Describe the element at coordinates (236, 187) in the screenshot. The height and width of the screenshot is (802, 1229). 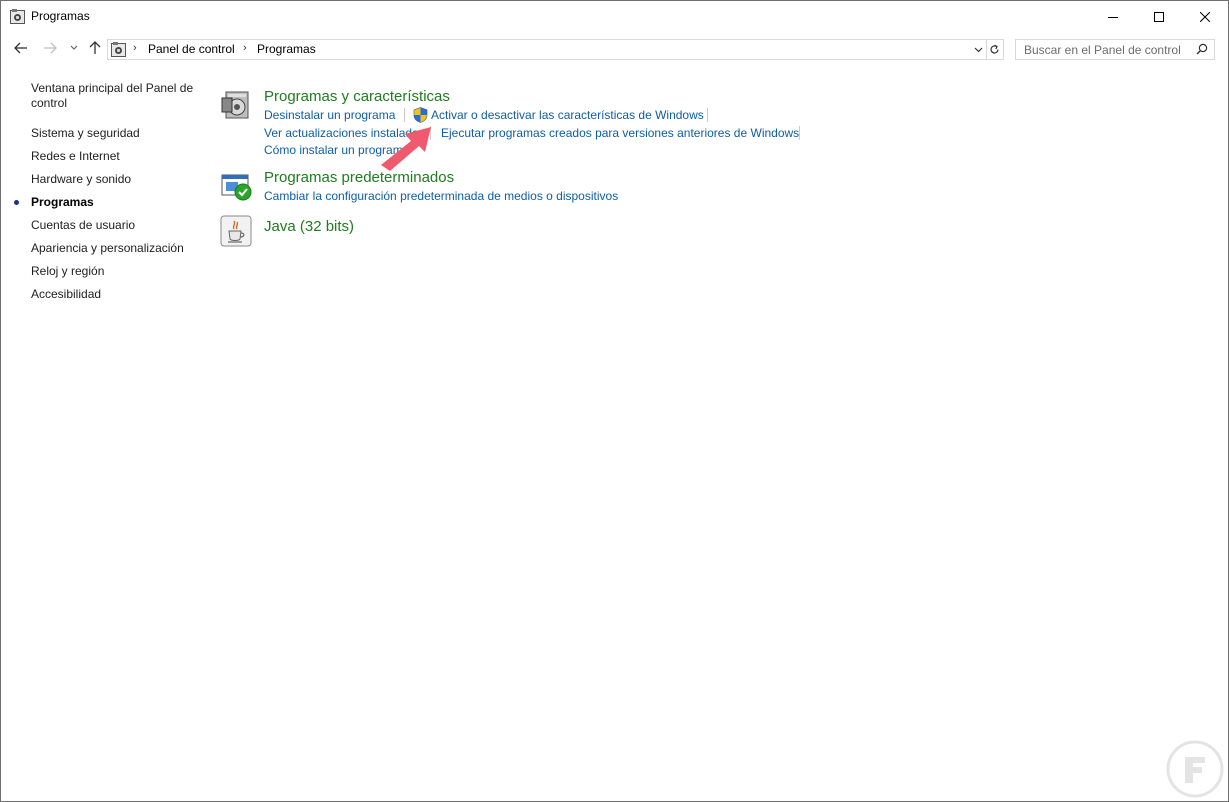
I see `default-programs-check-icon` at that location.